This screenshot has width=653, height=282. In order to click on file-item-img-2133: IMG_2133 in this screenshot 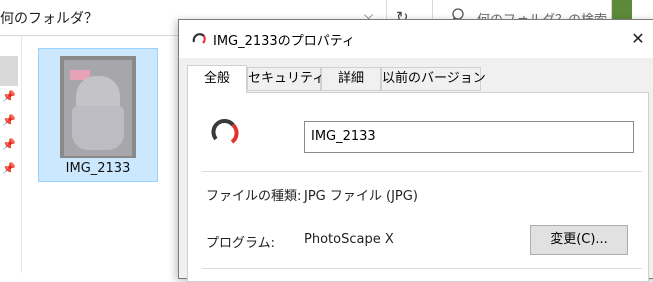, I will do `click(98, 115)`.